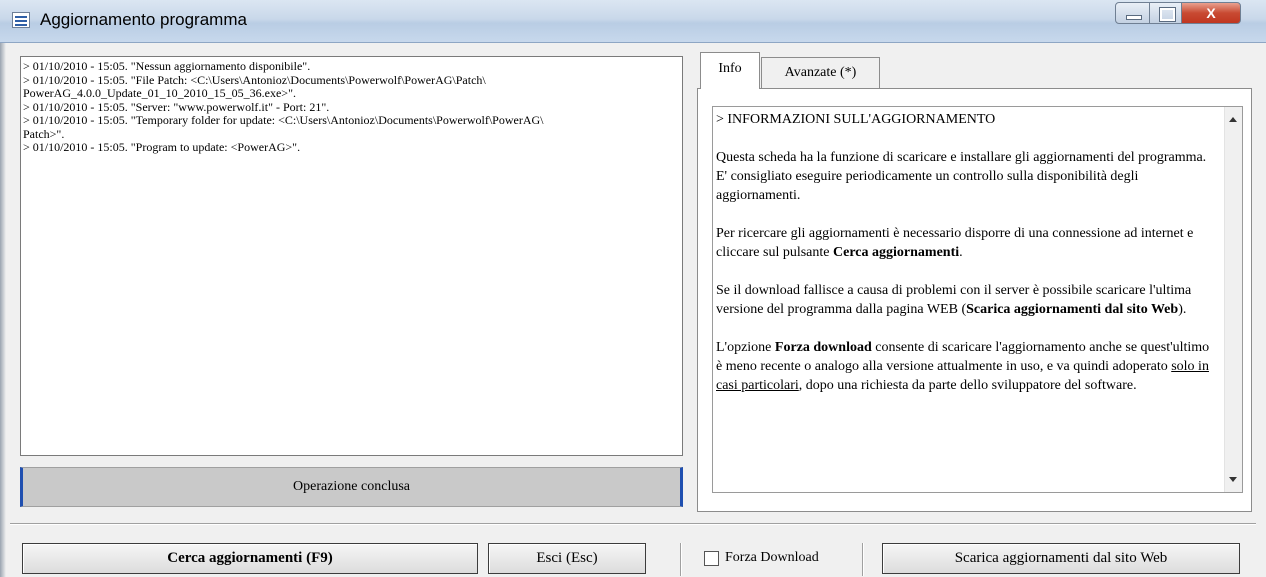 Image resolution: width=1266 pixels, height=577 pixels. I want to click on status-bar: Operazione conclusa, so click(351, 487).